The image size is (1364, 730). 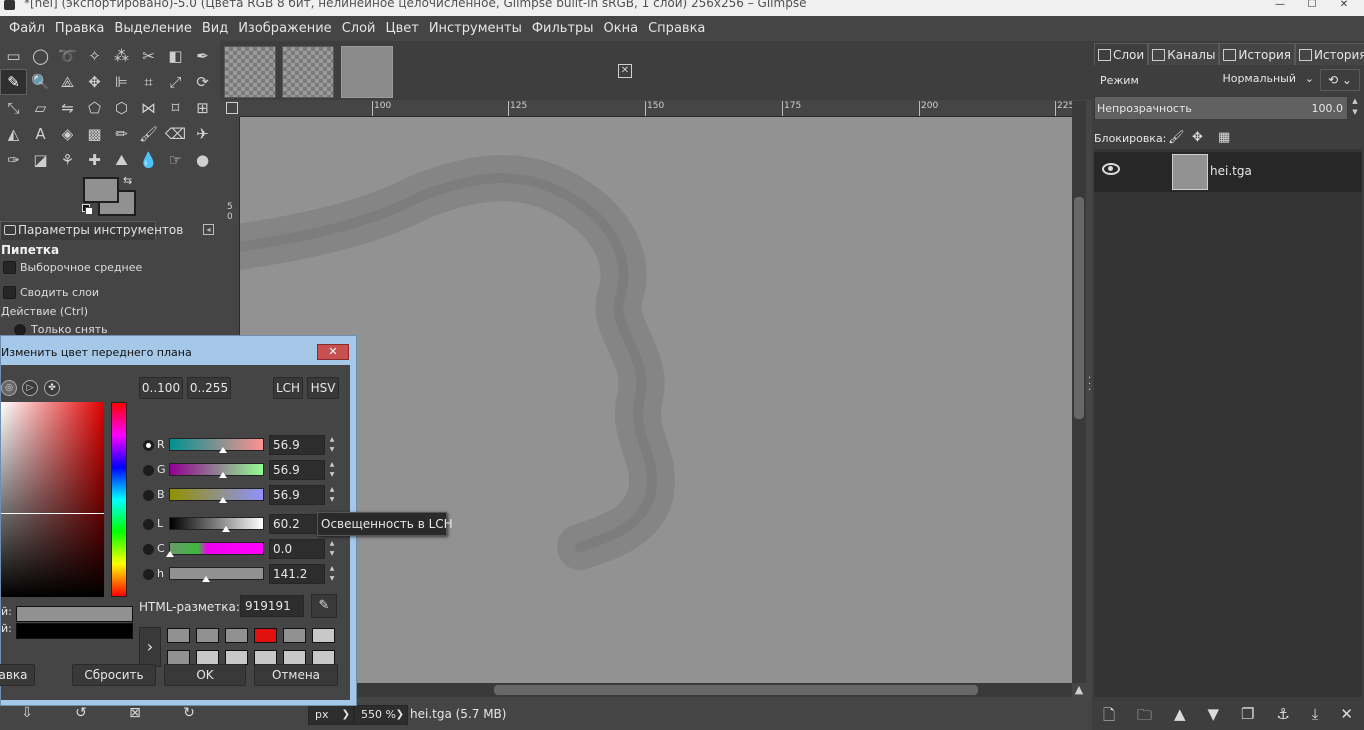 What do you see at coordinates (656, 690) in the screenshot?
I see `horizontal-scrollbar` at bounding box center [656, 690].